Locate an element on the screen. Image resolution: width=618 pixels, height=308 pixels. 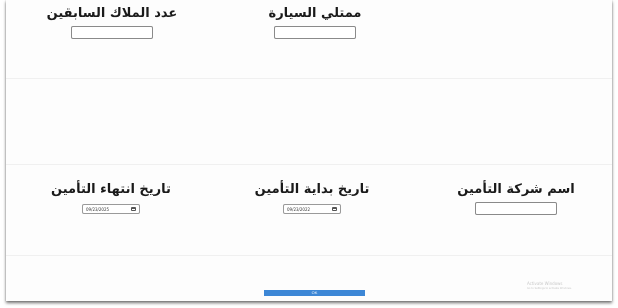
previous-owners-label: عدد الملاك السابقين is located at coordinates (112, 13).